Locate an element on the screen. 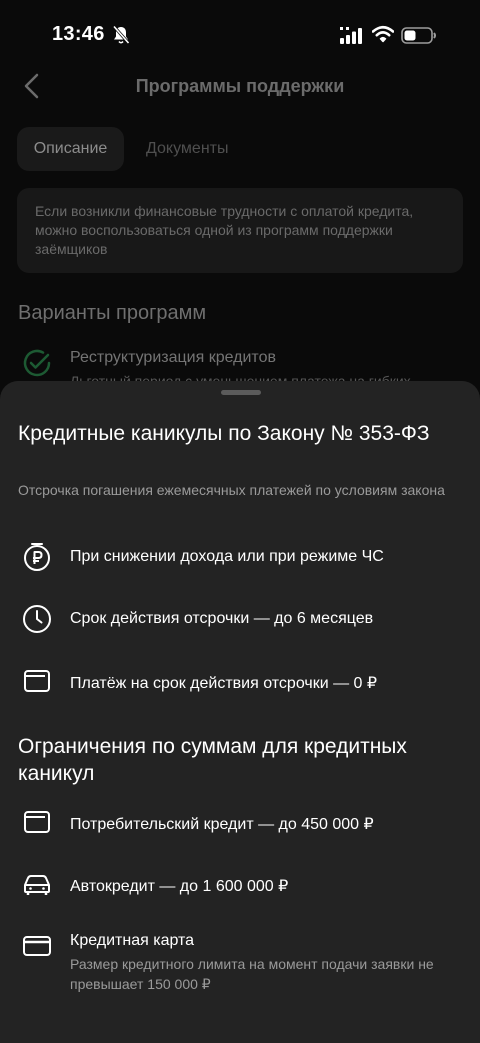 The height and width of the screenshot is (1043, 480). program-item-title: Реструктуризация кредитов is located at coordinates (173, 358).